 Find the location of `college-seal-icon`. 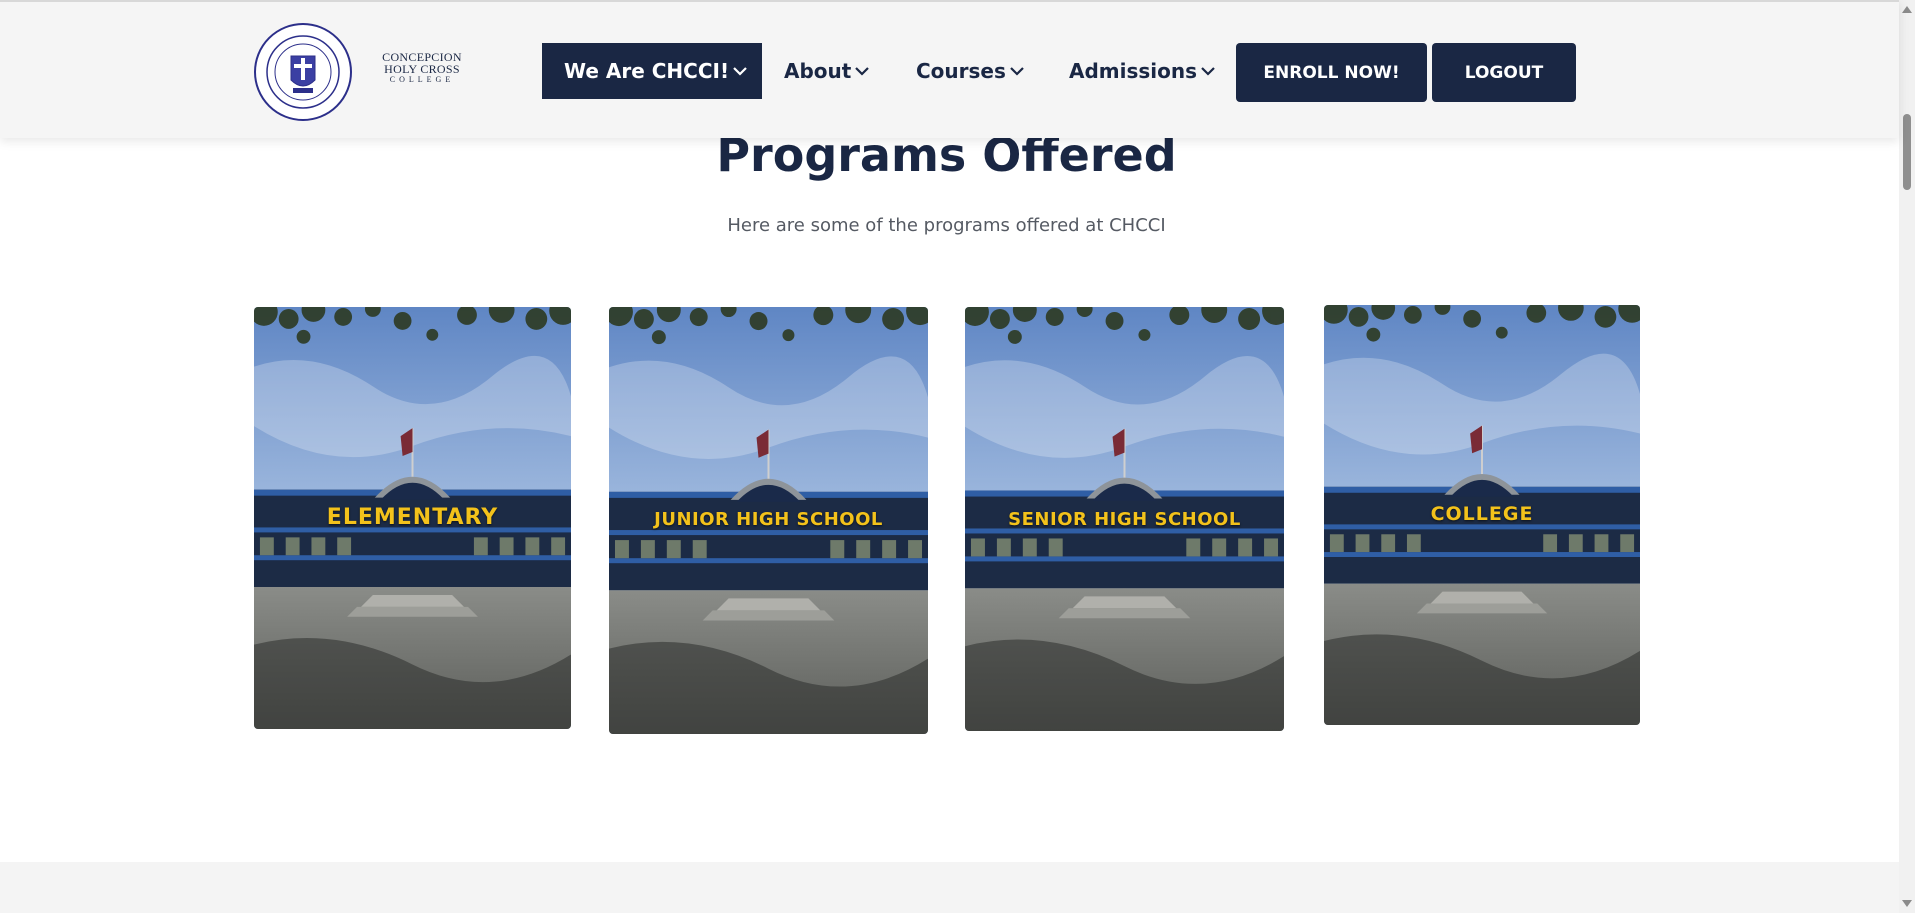

college-seal-icon is located at coordinates (303, 72).